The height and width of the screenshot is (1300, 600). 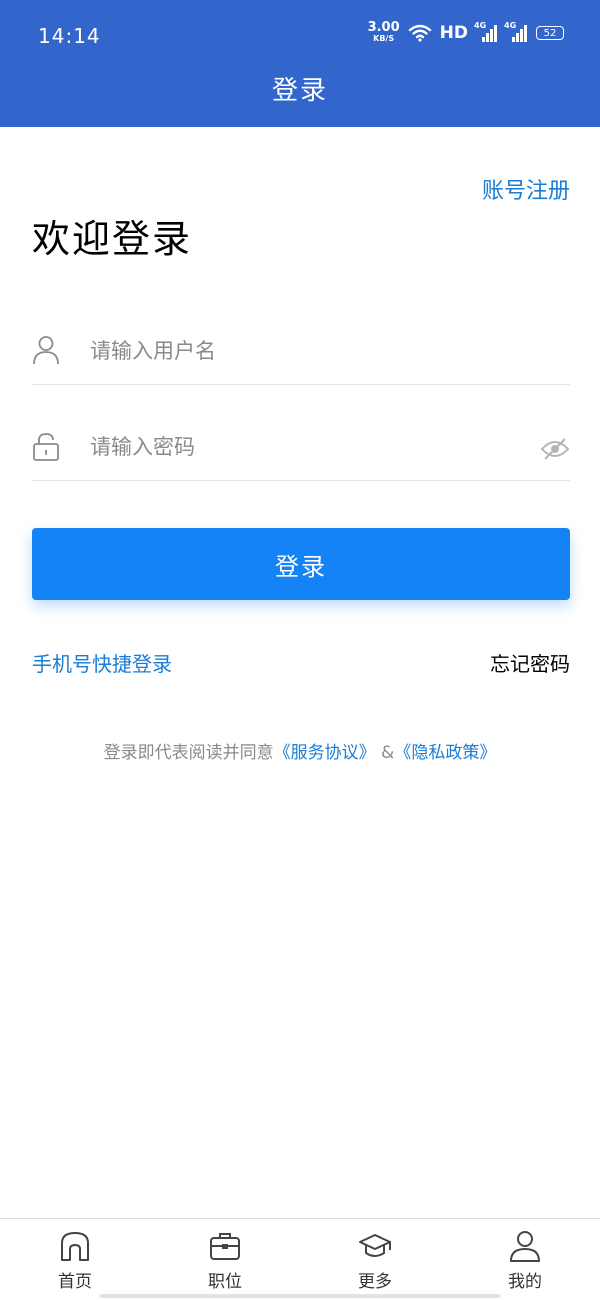 I want to click on status-time: 14:14, so click(x=69, y=36).